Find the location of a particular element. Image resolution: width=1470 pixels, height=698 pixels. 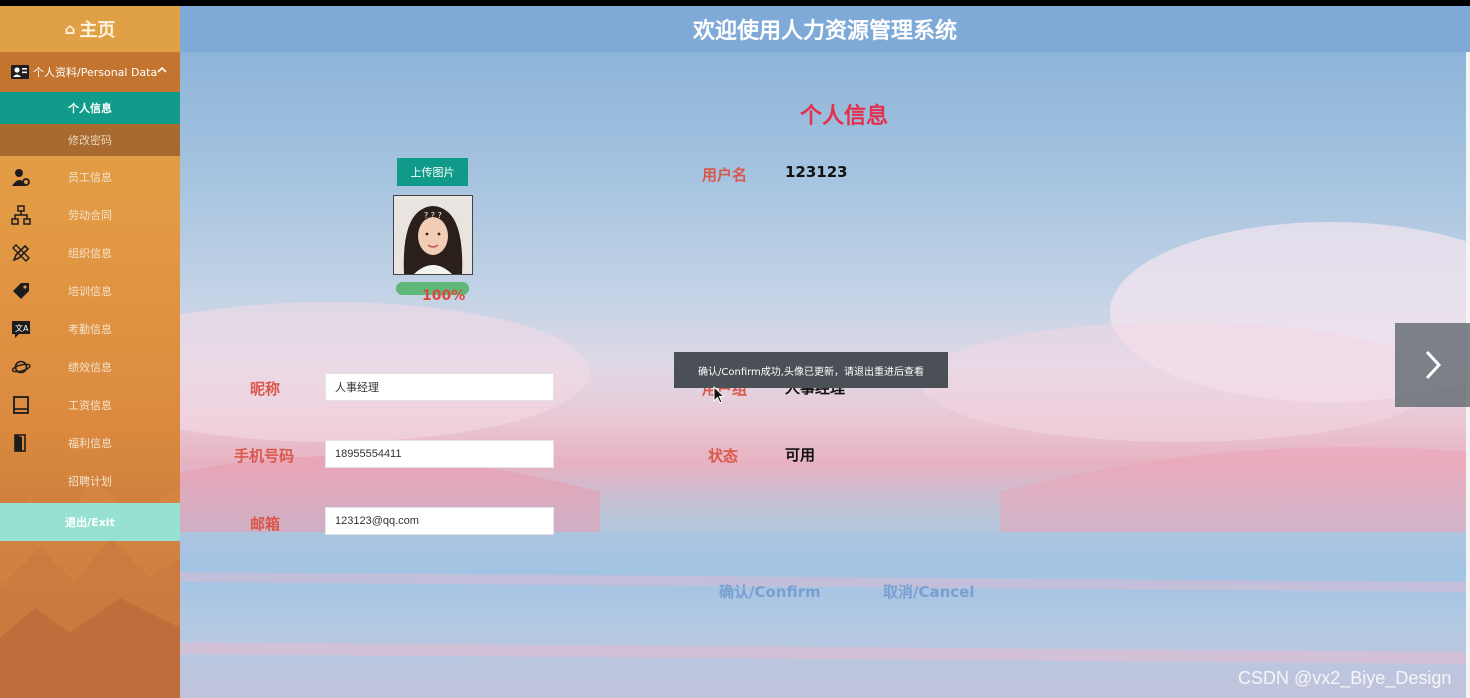

nav-item-attendance-info: 文A 考勤信息 is located at coordinates (90, 329).